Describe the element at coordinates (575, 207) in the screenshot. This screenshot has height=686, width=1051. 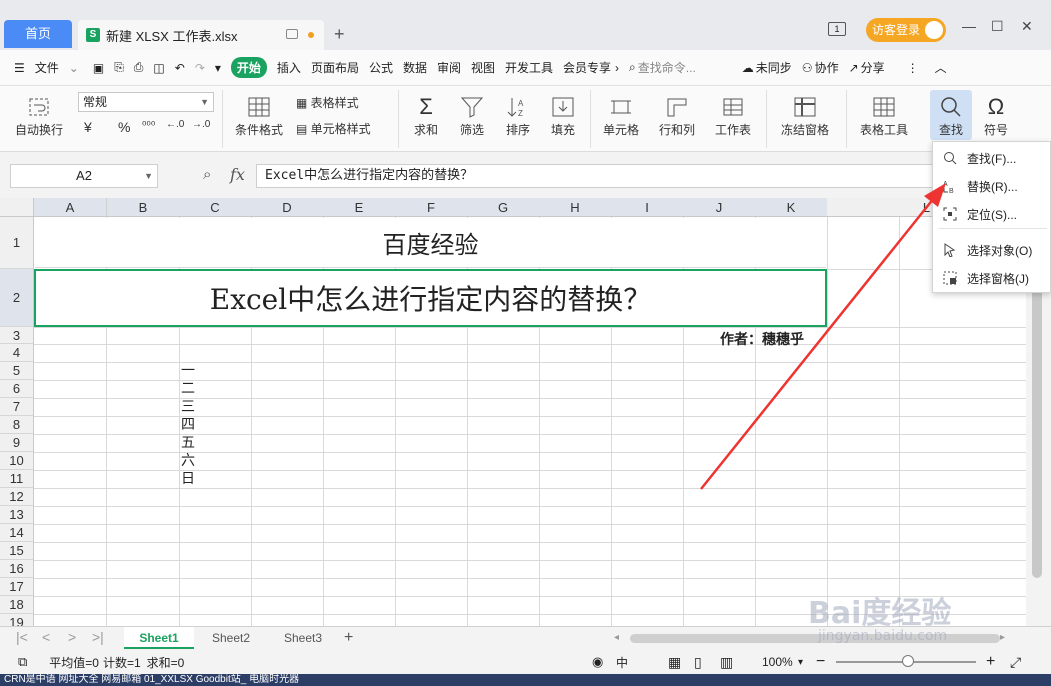
I see `column-header-h: H` at that location.